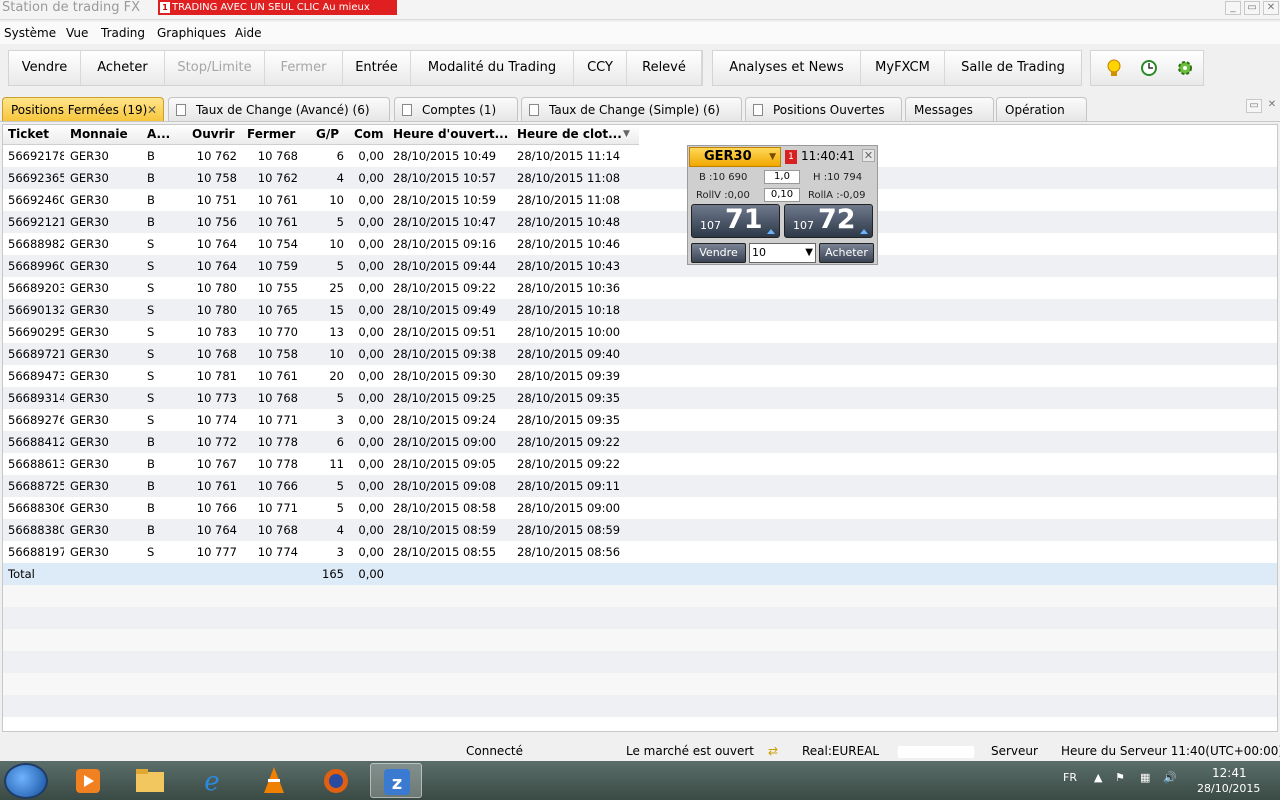 The height and width of the screenshot is (800, 1280). What do you see at coordinates (28, 134) in the screenshot?
I see `col-ticket: Ticket` at bounding box center [28, 134].